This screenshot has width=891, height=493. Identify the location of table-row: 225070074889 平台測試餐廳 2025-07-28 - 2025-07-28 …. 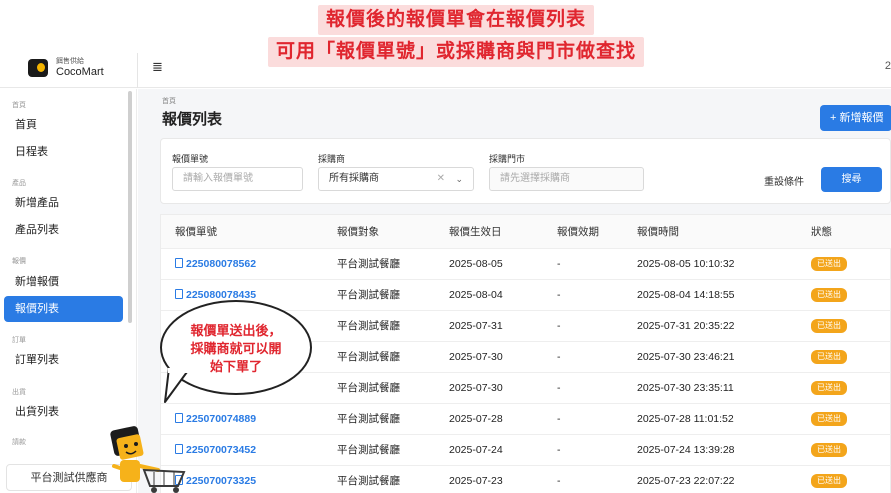
(526, 419).